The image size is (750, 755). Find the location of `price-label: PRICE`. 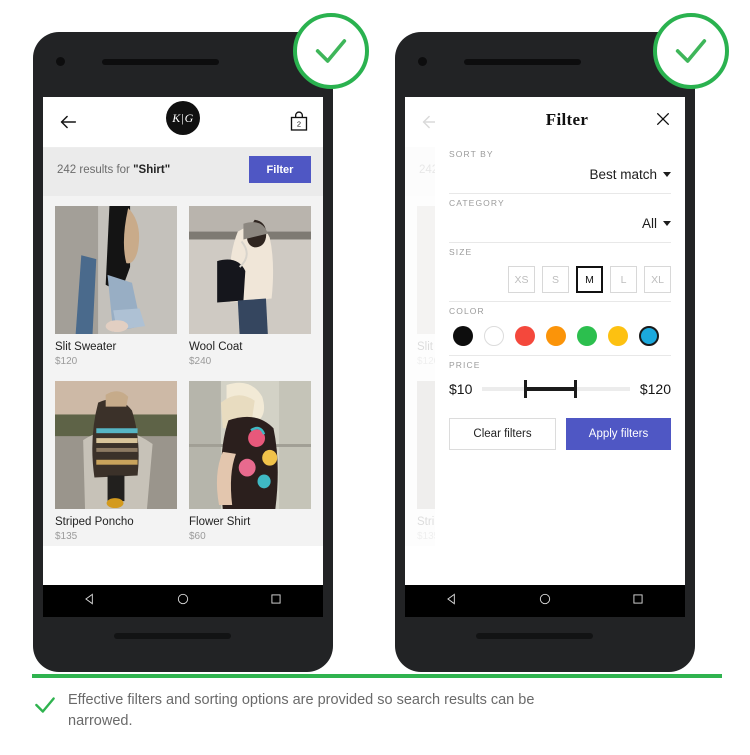

price-label: PRICE is located at coordinates (465, 365).